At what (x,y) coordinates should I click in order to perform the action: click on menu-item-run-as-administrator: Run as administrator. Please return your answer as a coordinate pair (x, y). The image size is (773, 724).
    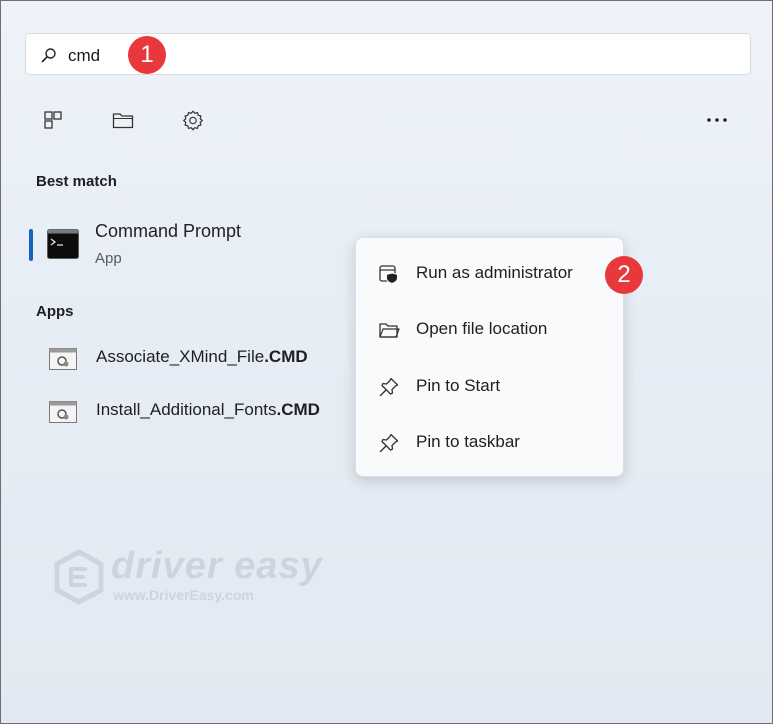
    Looking at the image, I should click on (489, 273).